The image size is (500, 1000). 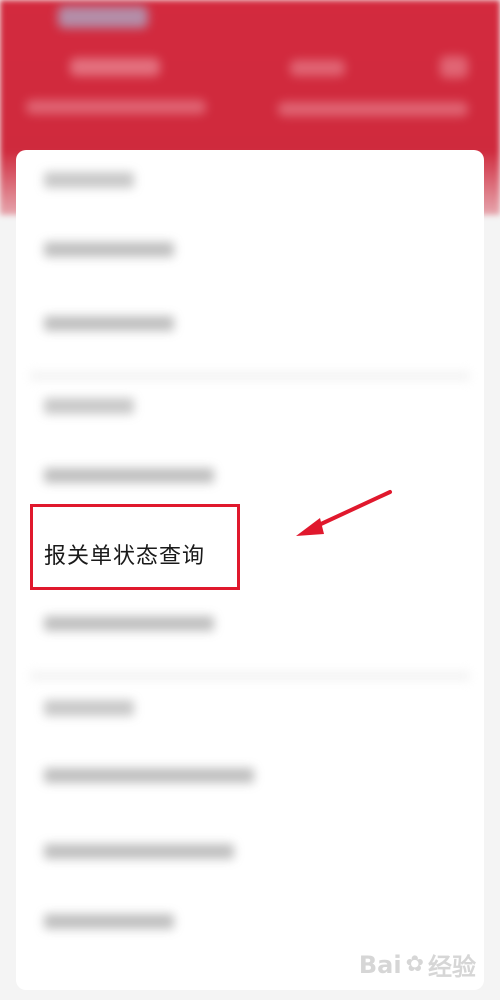 What do you see at coordinates (116, 107) in the screenshot?
I see `header-subtitle-blur` at bounding box center [116, 107].